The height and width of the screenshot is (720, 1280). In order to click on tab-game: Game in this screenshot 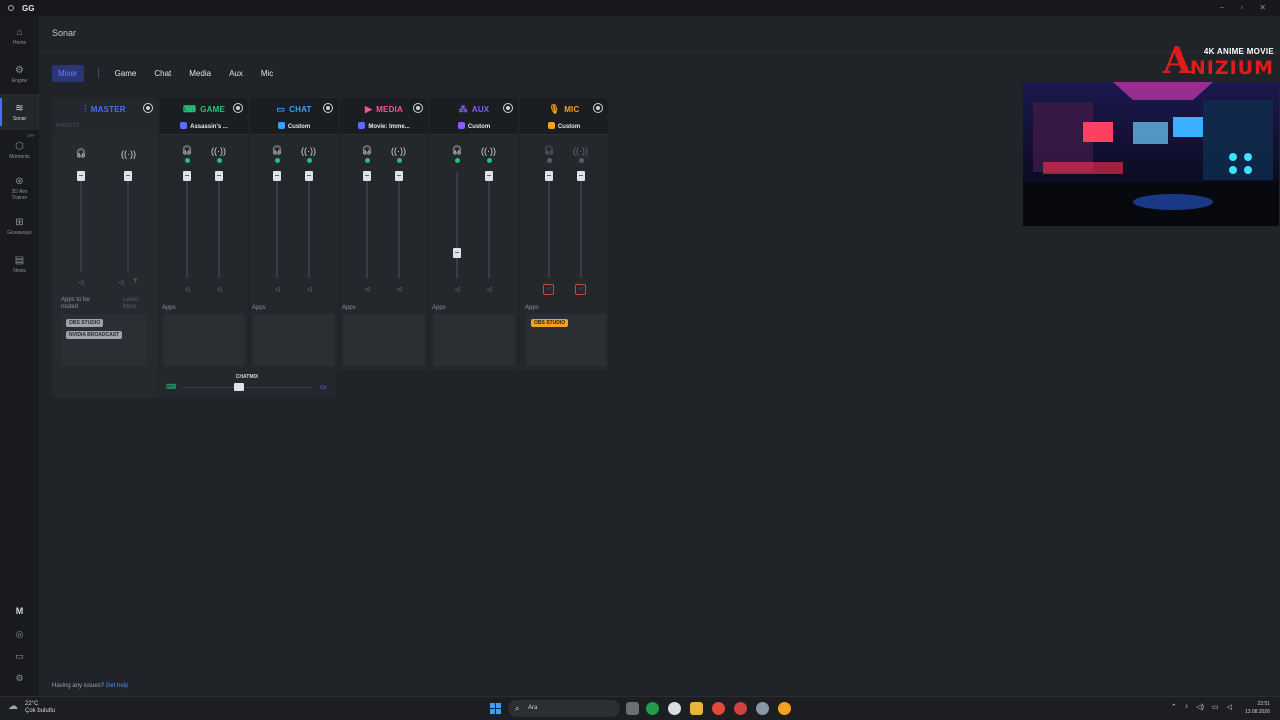, I will do `click(126, 73)`.